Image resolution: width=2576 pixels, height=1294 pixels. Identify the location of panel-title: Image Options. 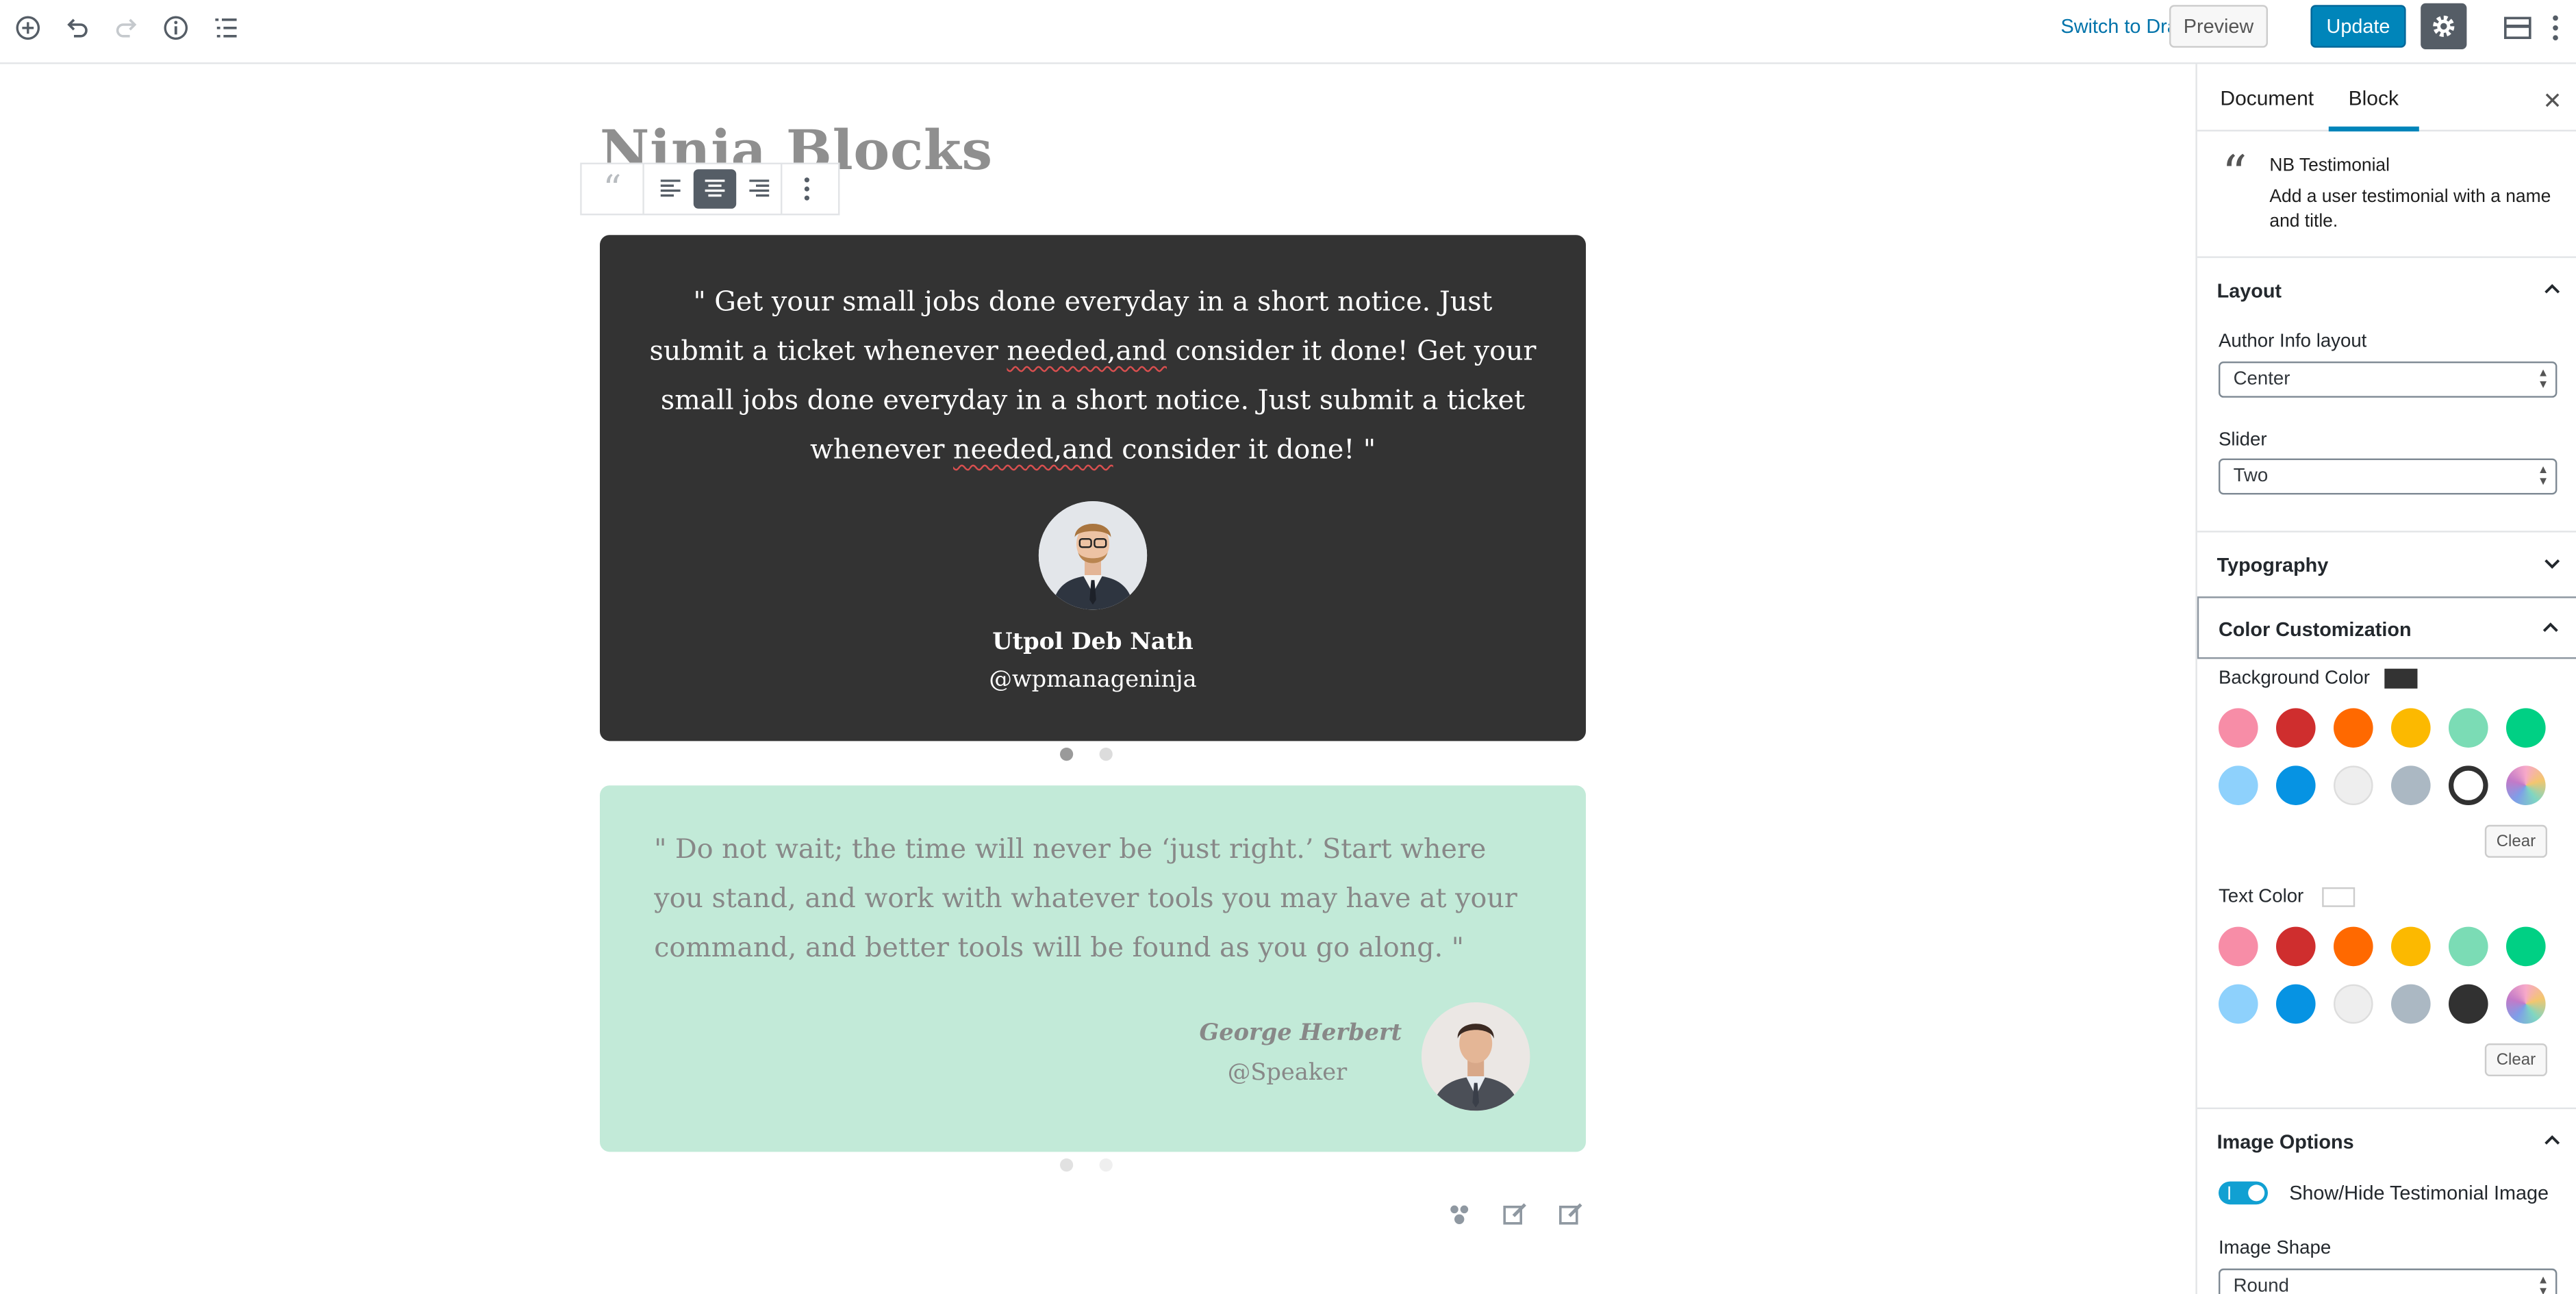
(2285, 1142).